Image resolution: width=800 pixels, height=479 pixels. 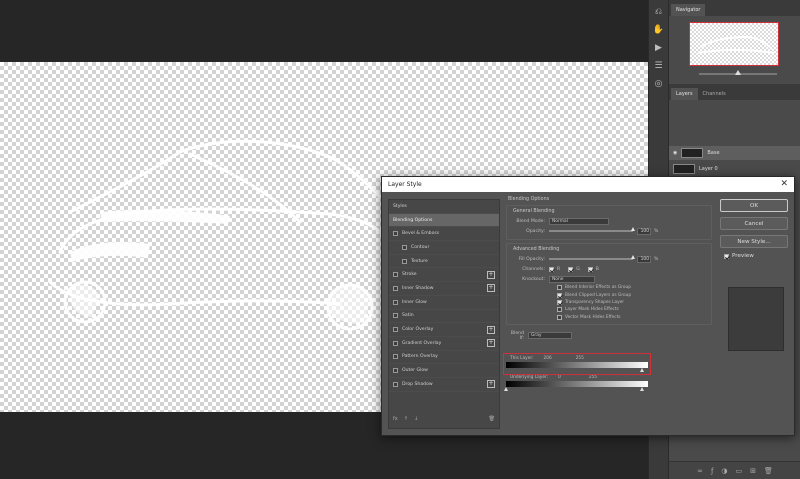 I want to click on style-item: Inner Shadow +, so click(x=444, y=289).